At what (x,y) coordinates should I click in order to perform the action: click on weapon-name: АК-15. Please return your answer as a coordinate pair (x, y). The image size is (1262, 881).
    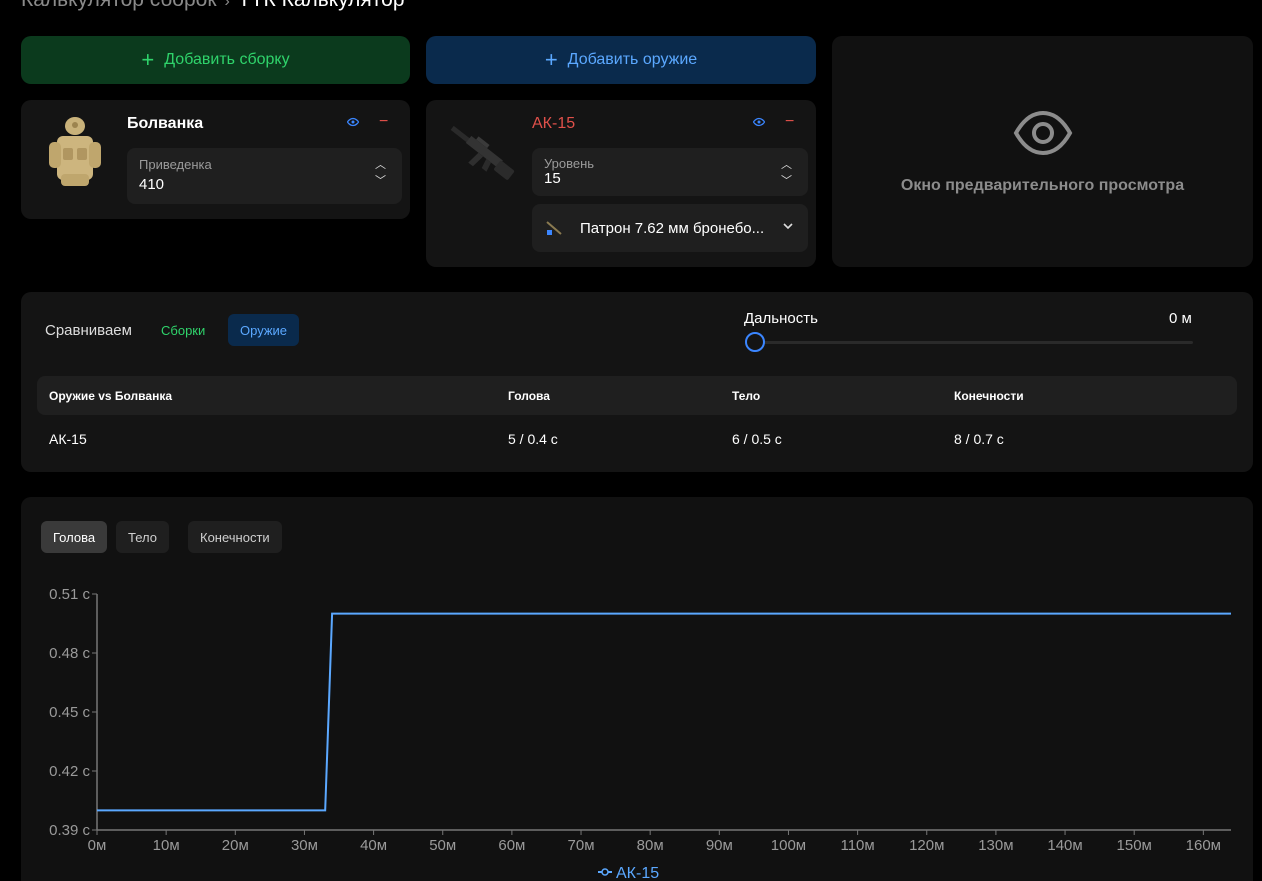
    Looking at the image, I should click on (554, 123).